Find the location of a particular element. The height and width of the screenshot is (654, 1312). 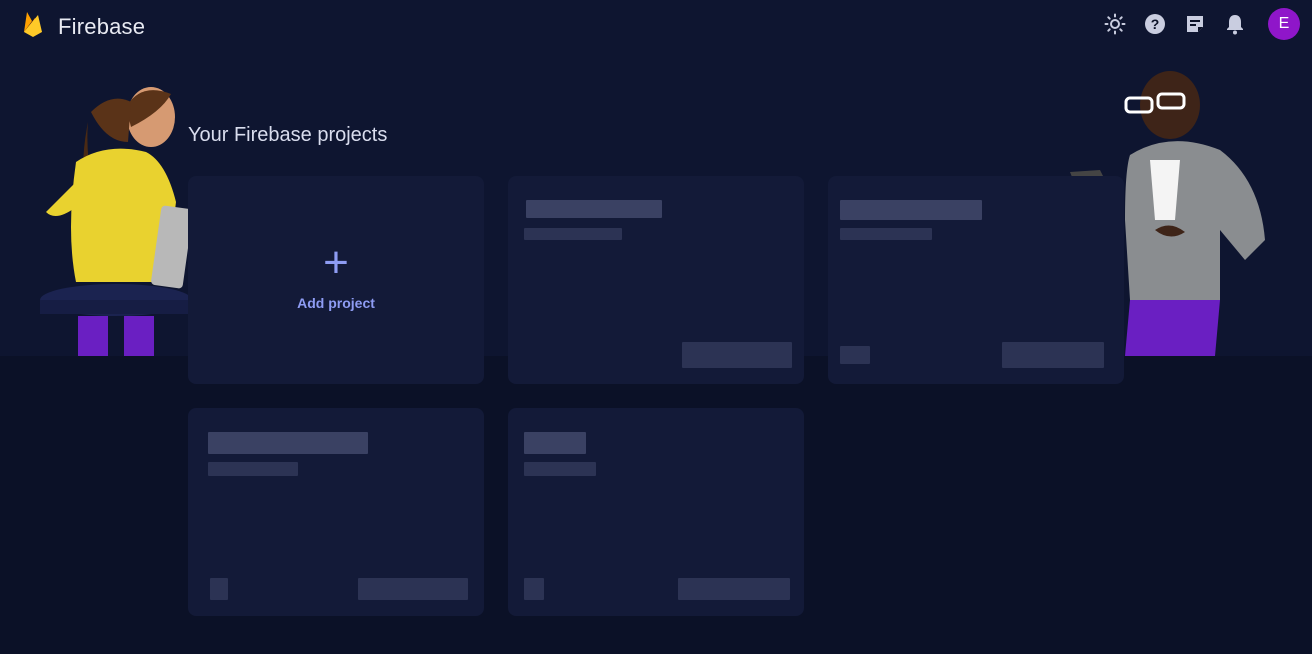

illustration-woman-laptop is located at coordinates (116, 219).